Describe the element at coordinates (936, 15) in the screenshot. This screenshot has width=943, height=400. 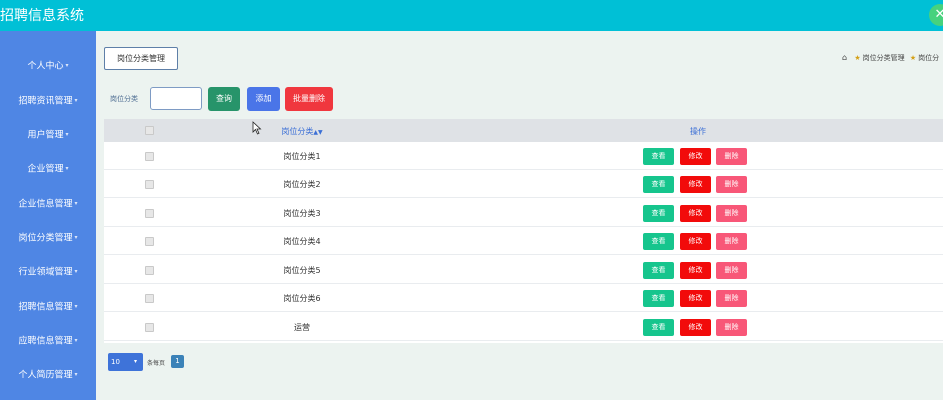
I see `close-icon: ✕` at that location.